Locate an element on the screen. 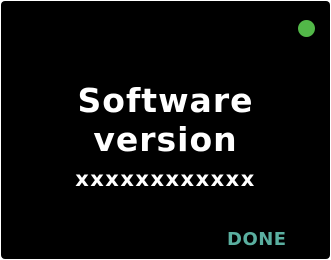 This screenshot has height=260, width=331. title-line-1: Software is located at coordinates (165, 100).